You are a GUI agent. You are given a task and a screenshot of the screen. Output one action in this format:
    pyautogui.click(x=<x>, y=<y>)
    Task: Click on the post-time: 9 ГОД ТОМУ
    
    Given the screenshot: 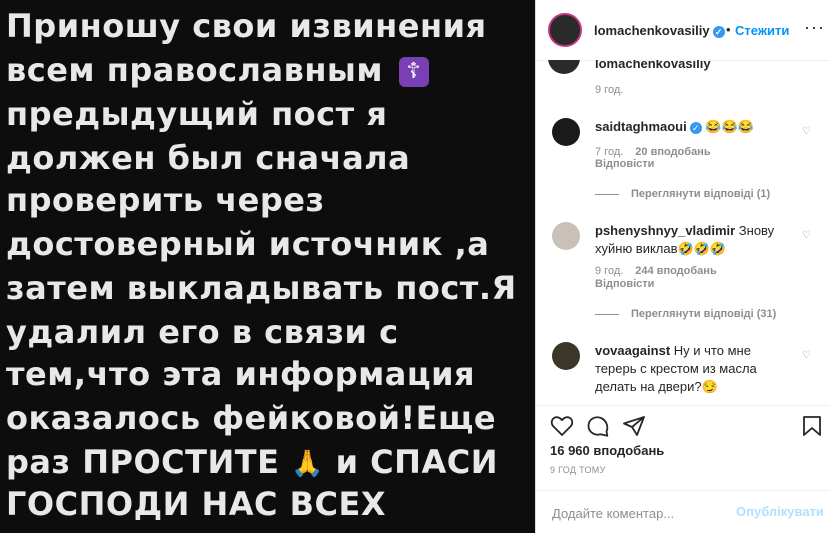 What is the action you would take?
    pyautogui.click(x=578, y=470)
    